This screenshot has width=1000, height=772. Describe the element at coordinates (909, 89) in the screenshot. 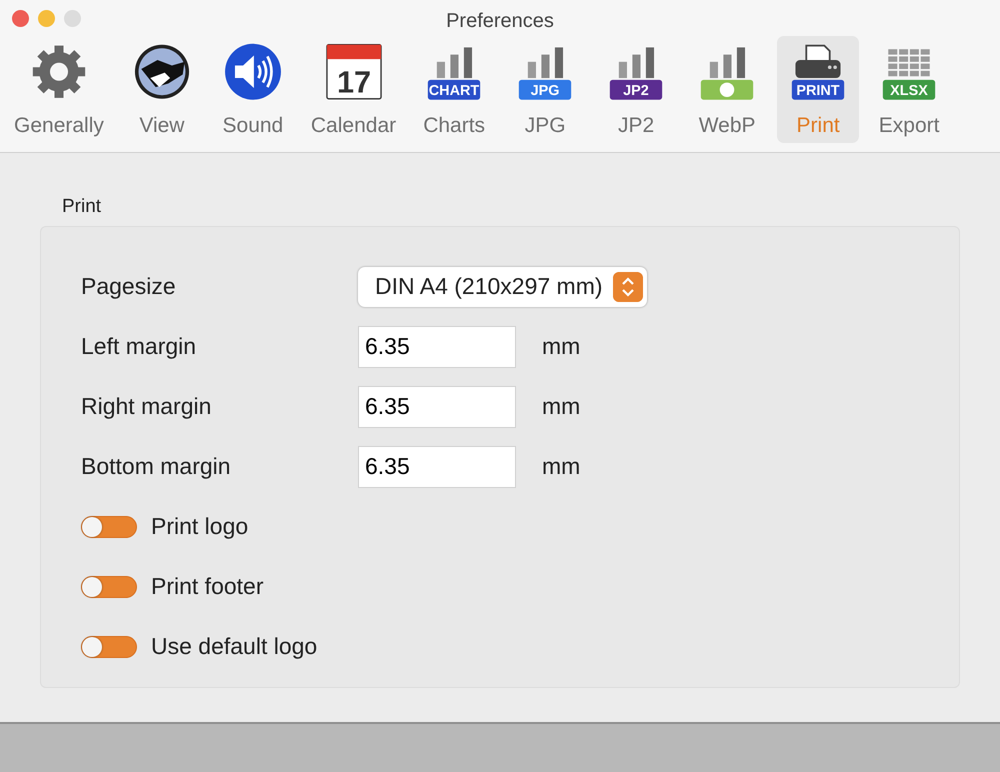

I see `toolbar-tab: XLSX Export` at that location.